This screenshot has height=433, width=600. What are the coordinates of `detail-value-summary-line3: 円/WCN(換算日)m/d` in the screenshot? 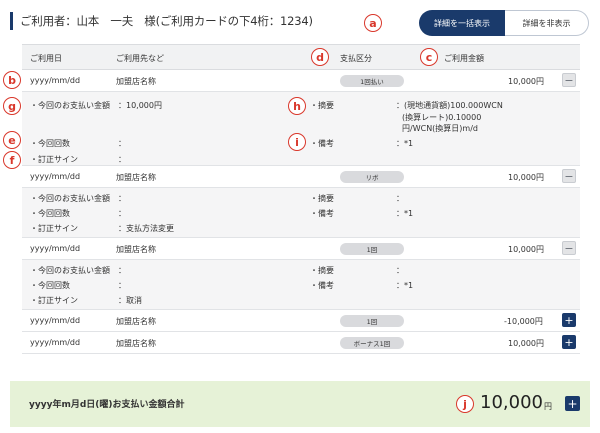 It's located at (440, 128).